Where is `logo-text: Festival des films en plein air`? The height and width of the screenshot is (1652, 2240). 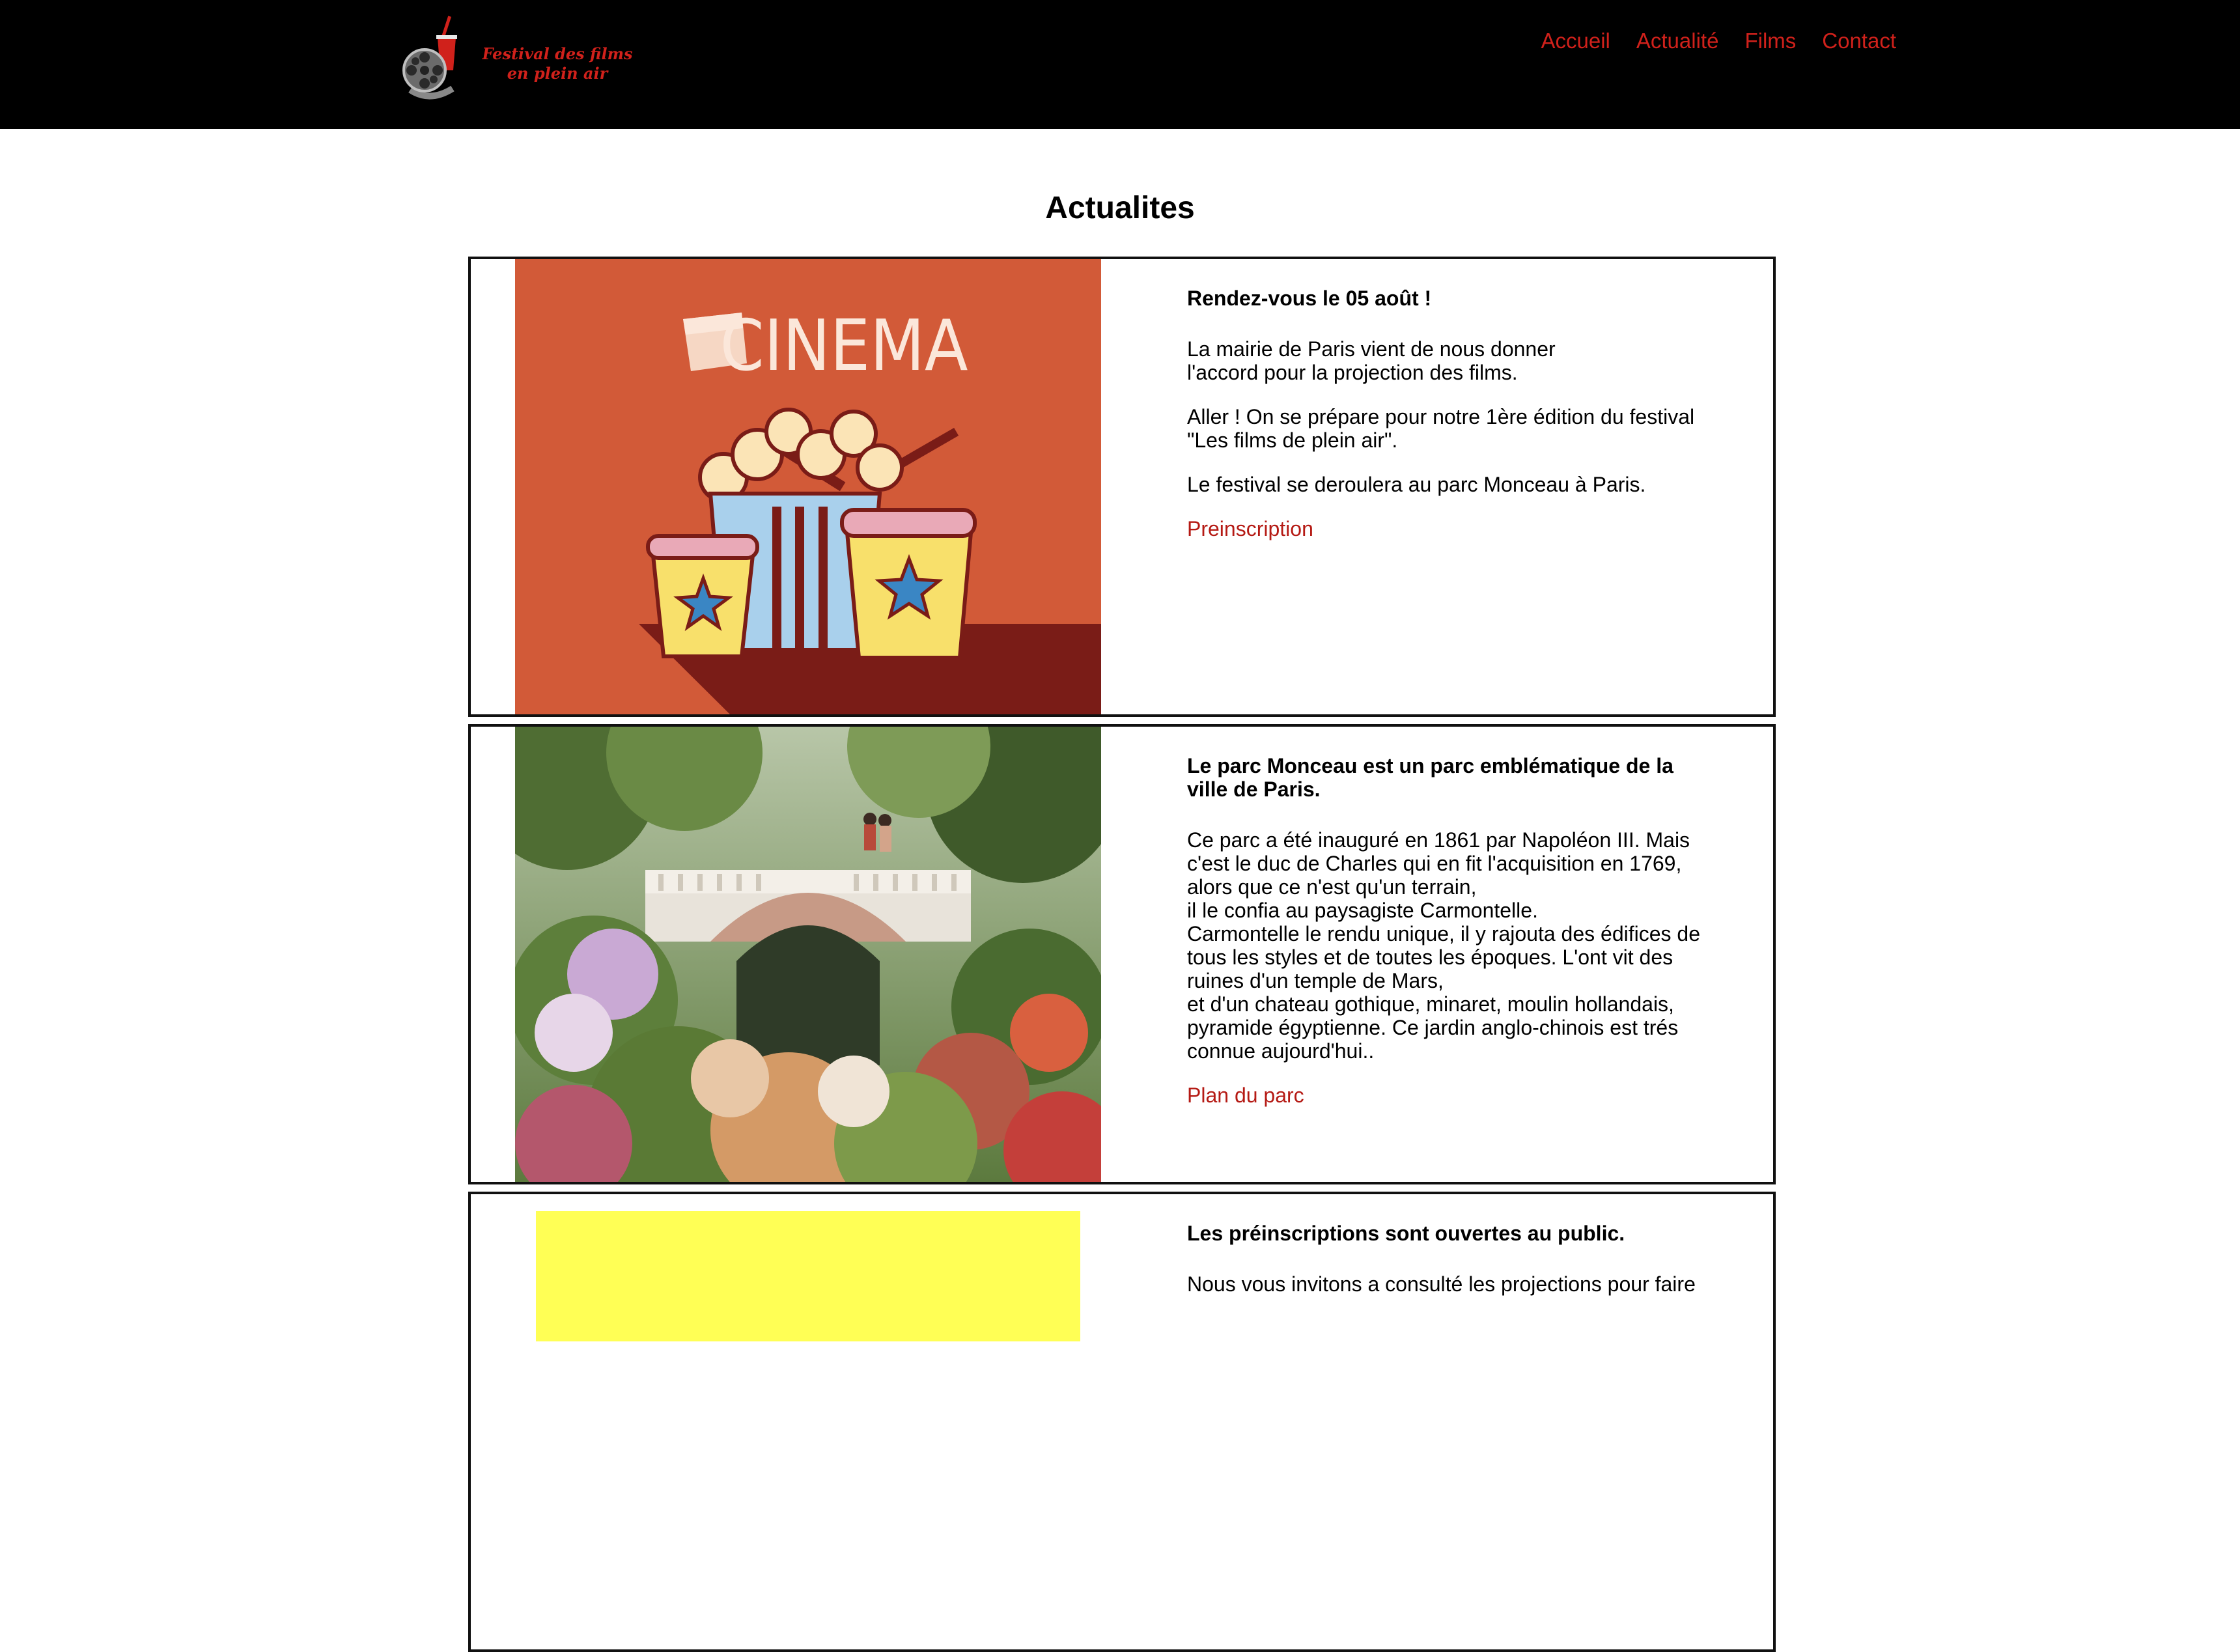
logo-text: Festival des films en plein air is located at coordinates (558, 64).